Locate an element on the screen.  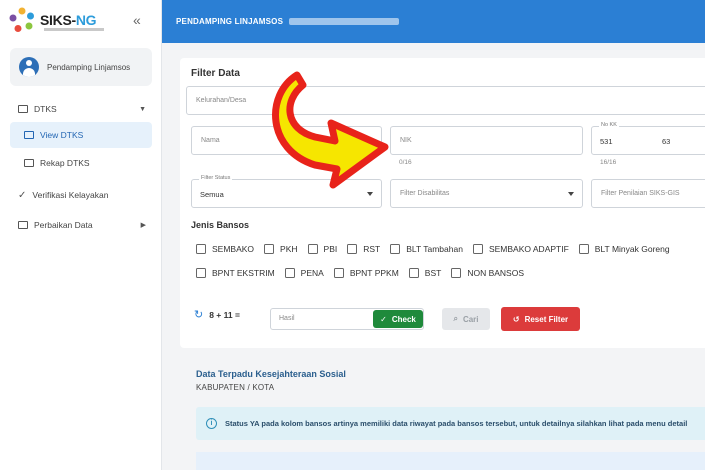
checkbox-pena: PENA is located at coordinates (304, 273).